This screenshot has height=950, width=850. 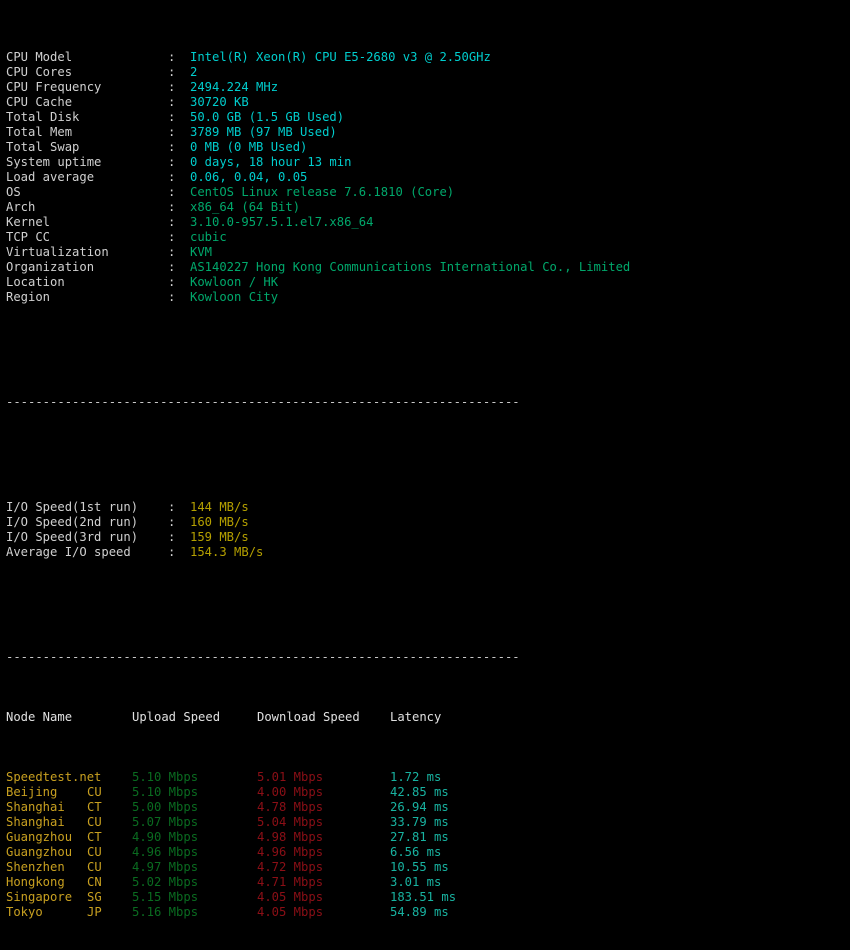 What do you see at coordinates (35, 867) in the screenshot?
I see `speedtest-node-name: Shenzhen` at bounding box center [35, 867].